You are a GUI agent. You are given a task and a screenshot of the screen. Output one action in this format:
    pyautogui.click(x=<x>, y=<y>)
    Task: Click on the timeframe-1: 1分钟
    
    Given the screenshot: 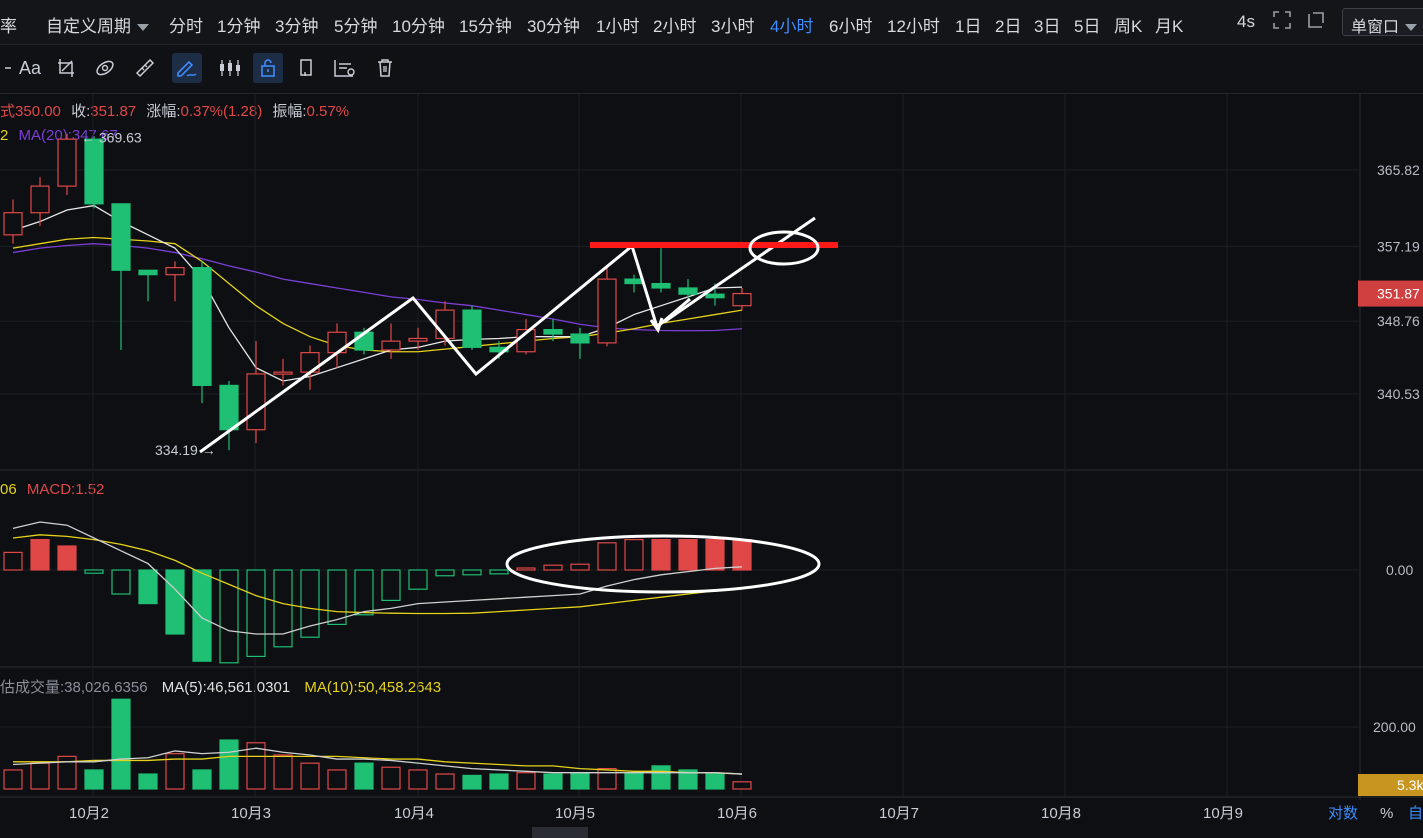 What is the action you would take?
    pyautogui.click(x=238, y=24)
    